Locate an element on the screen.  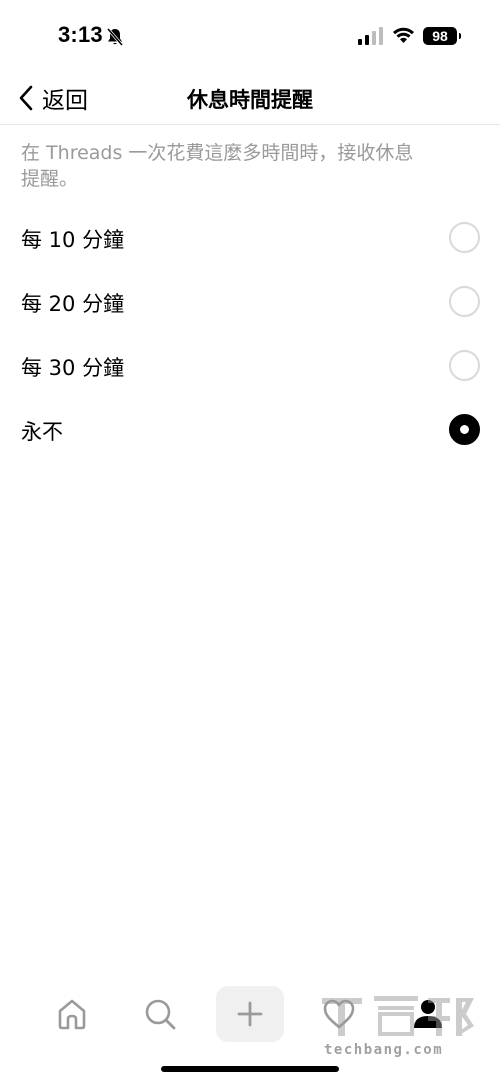
tab-home is located at coordinates (72, 1014).